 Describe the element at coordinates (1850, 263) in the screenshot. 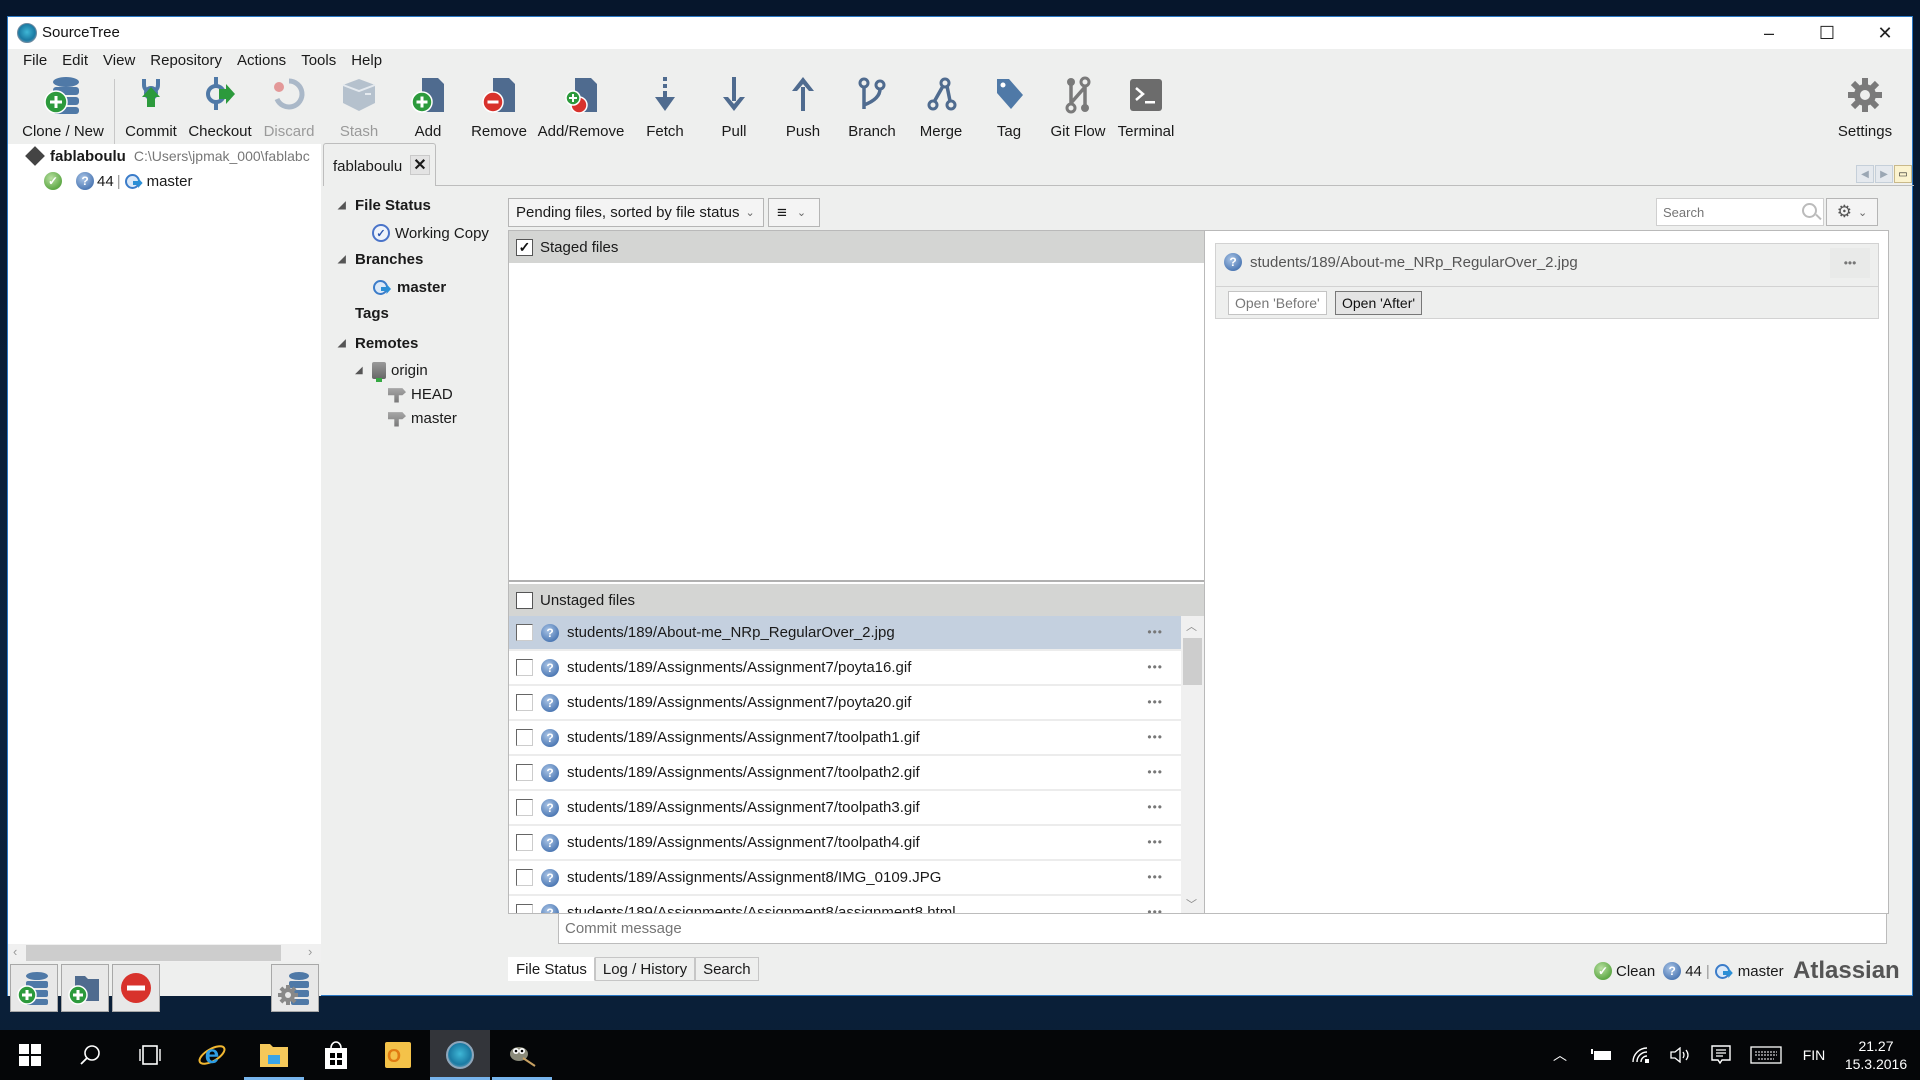

I see `diff-more-button: •••` at that location.